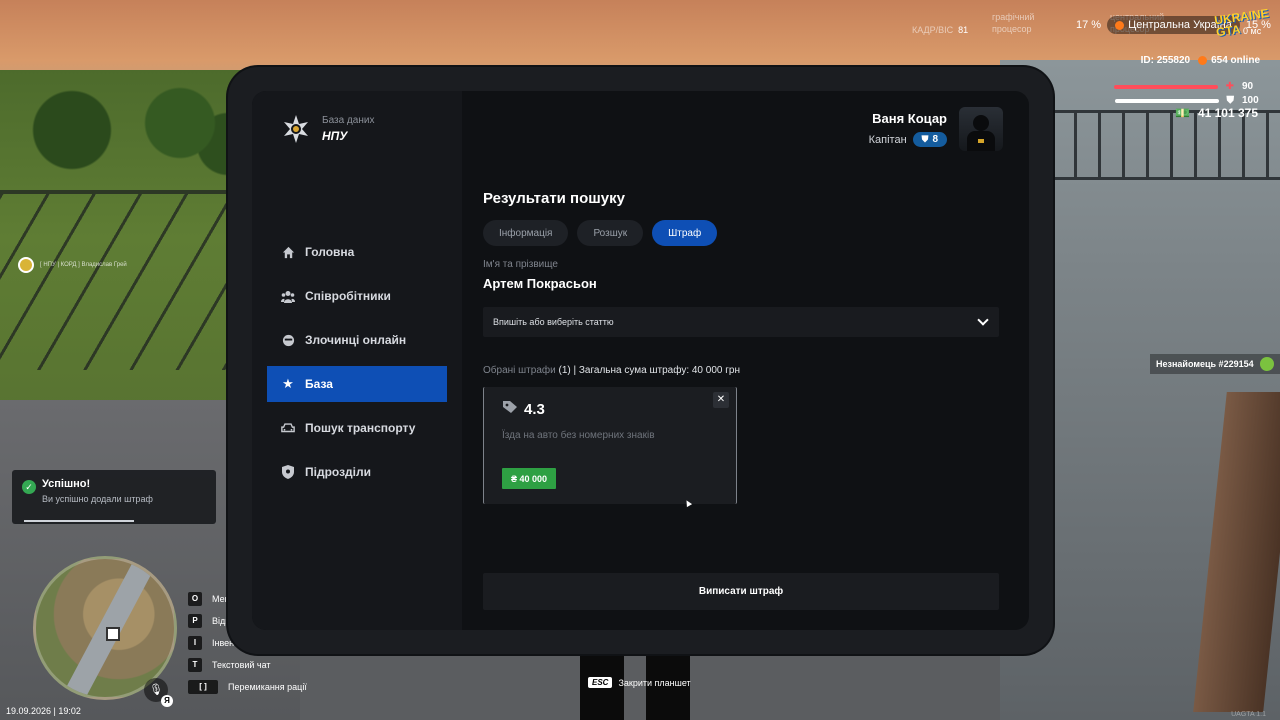 The width and height of the screenshot is (1280, 720). I want to click on money: 💵 41 101 375, so click(1216, 113).